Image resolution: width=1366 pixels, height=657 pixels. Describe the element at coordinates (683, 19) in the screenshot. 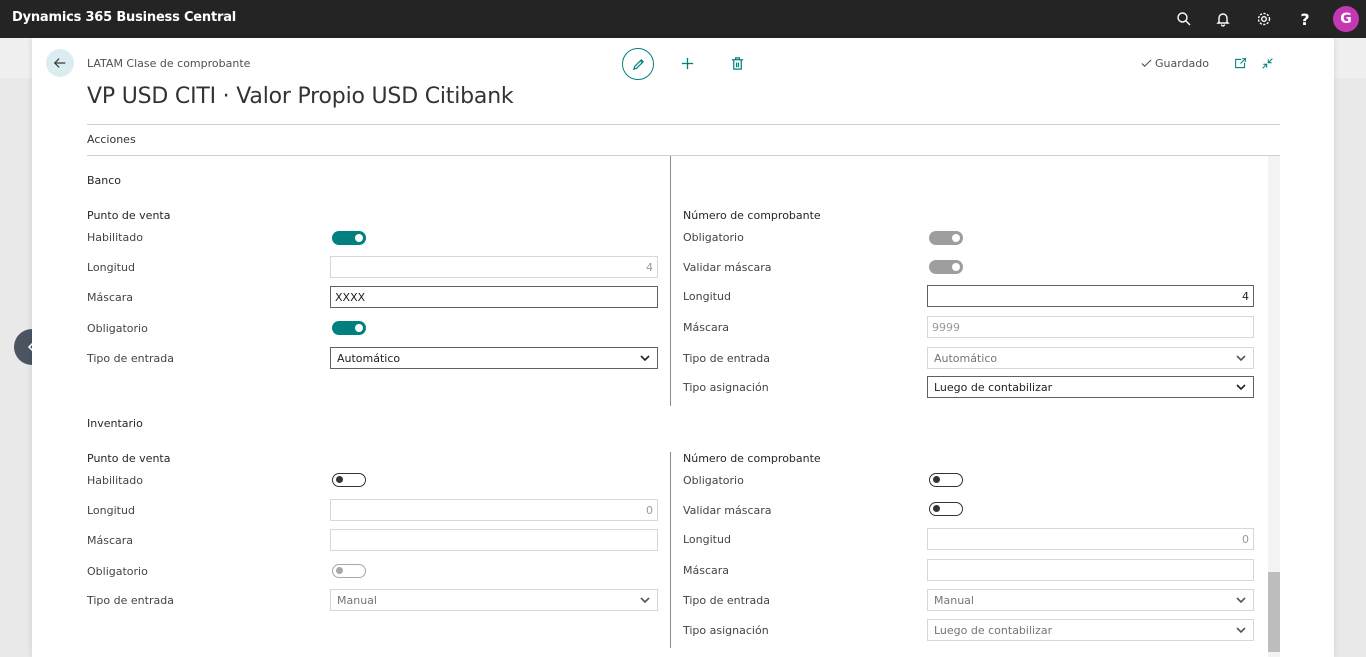

I see `top-bar: Dynamics 365 Business Central ? G` at that location.